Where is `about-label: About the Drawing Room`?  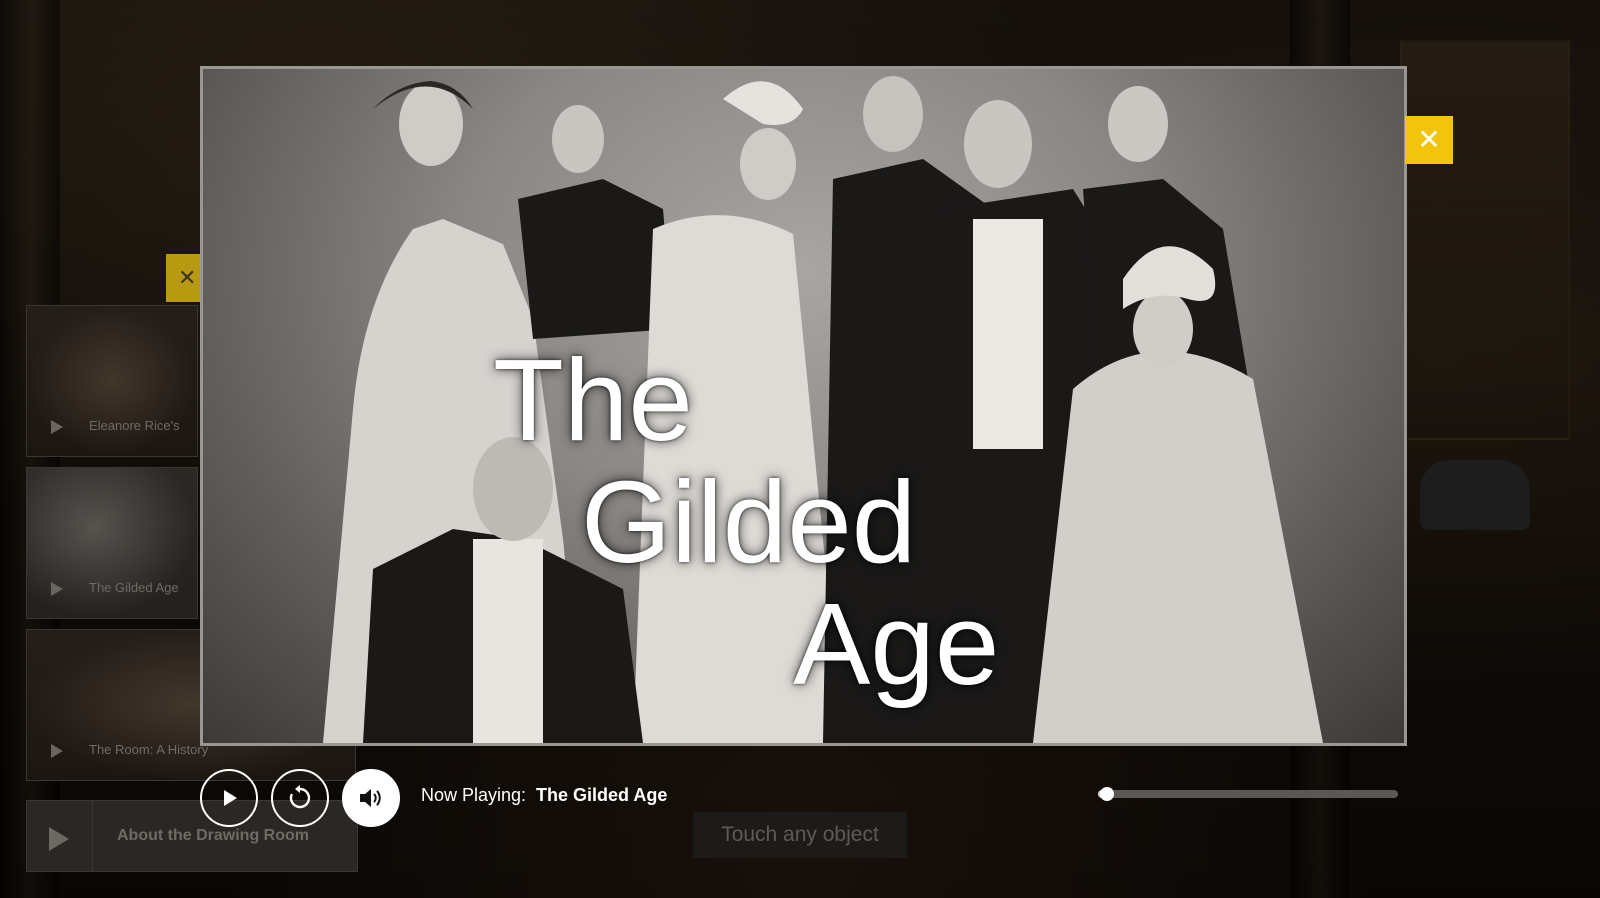
about-label: About the Drawing Room is located at coordinates (213, 835).